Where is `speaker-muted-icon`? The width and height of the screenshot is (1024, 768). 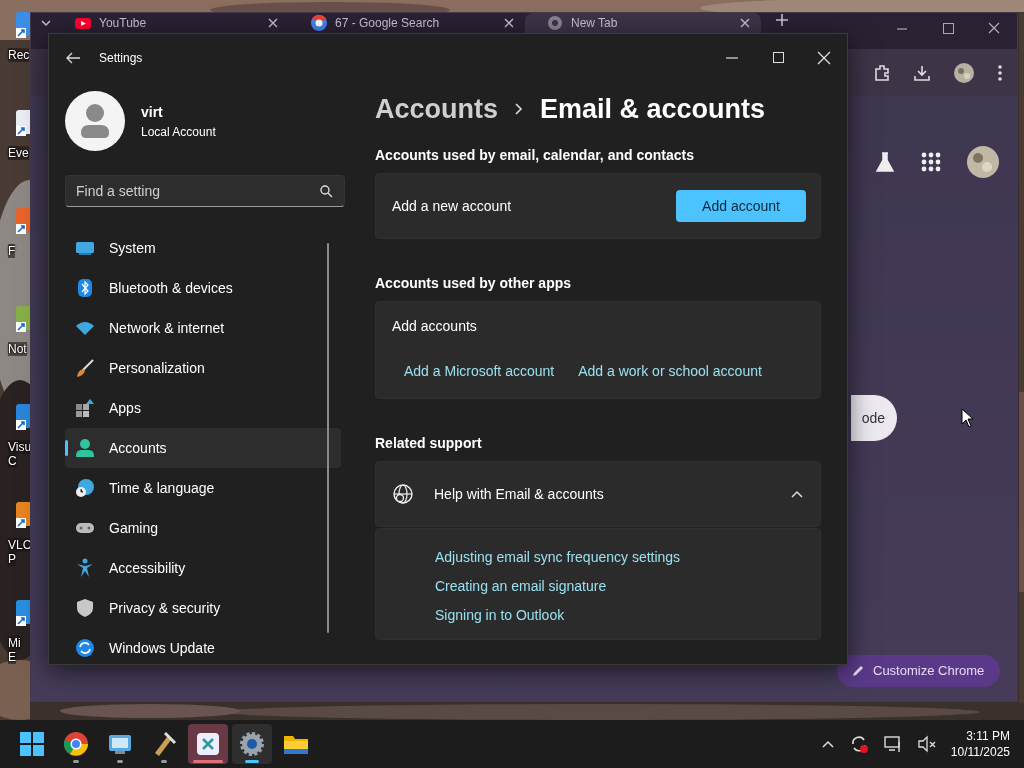
speaker-muted-icon is located at coordinates (926, 744).